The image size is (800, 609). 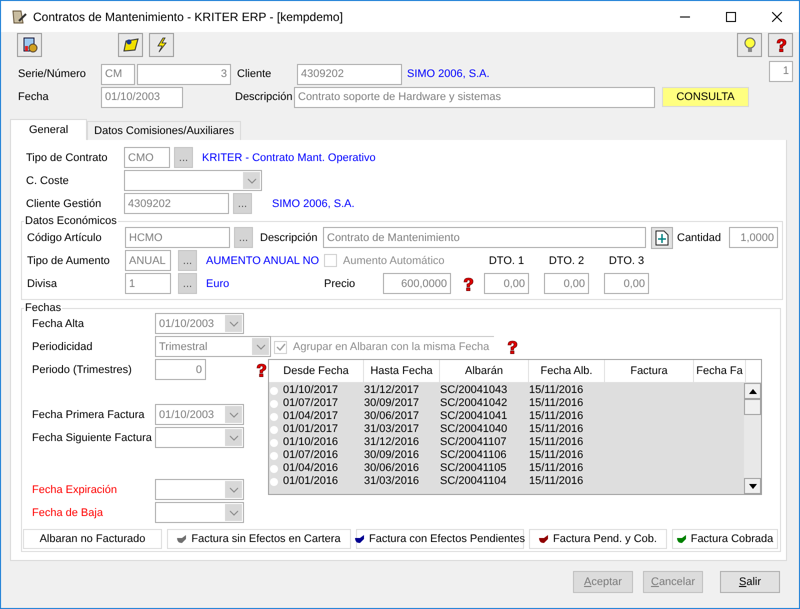 I want to click on field-label: Precio, so click(x=340, y=284).